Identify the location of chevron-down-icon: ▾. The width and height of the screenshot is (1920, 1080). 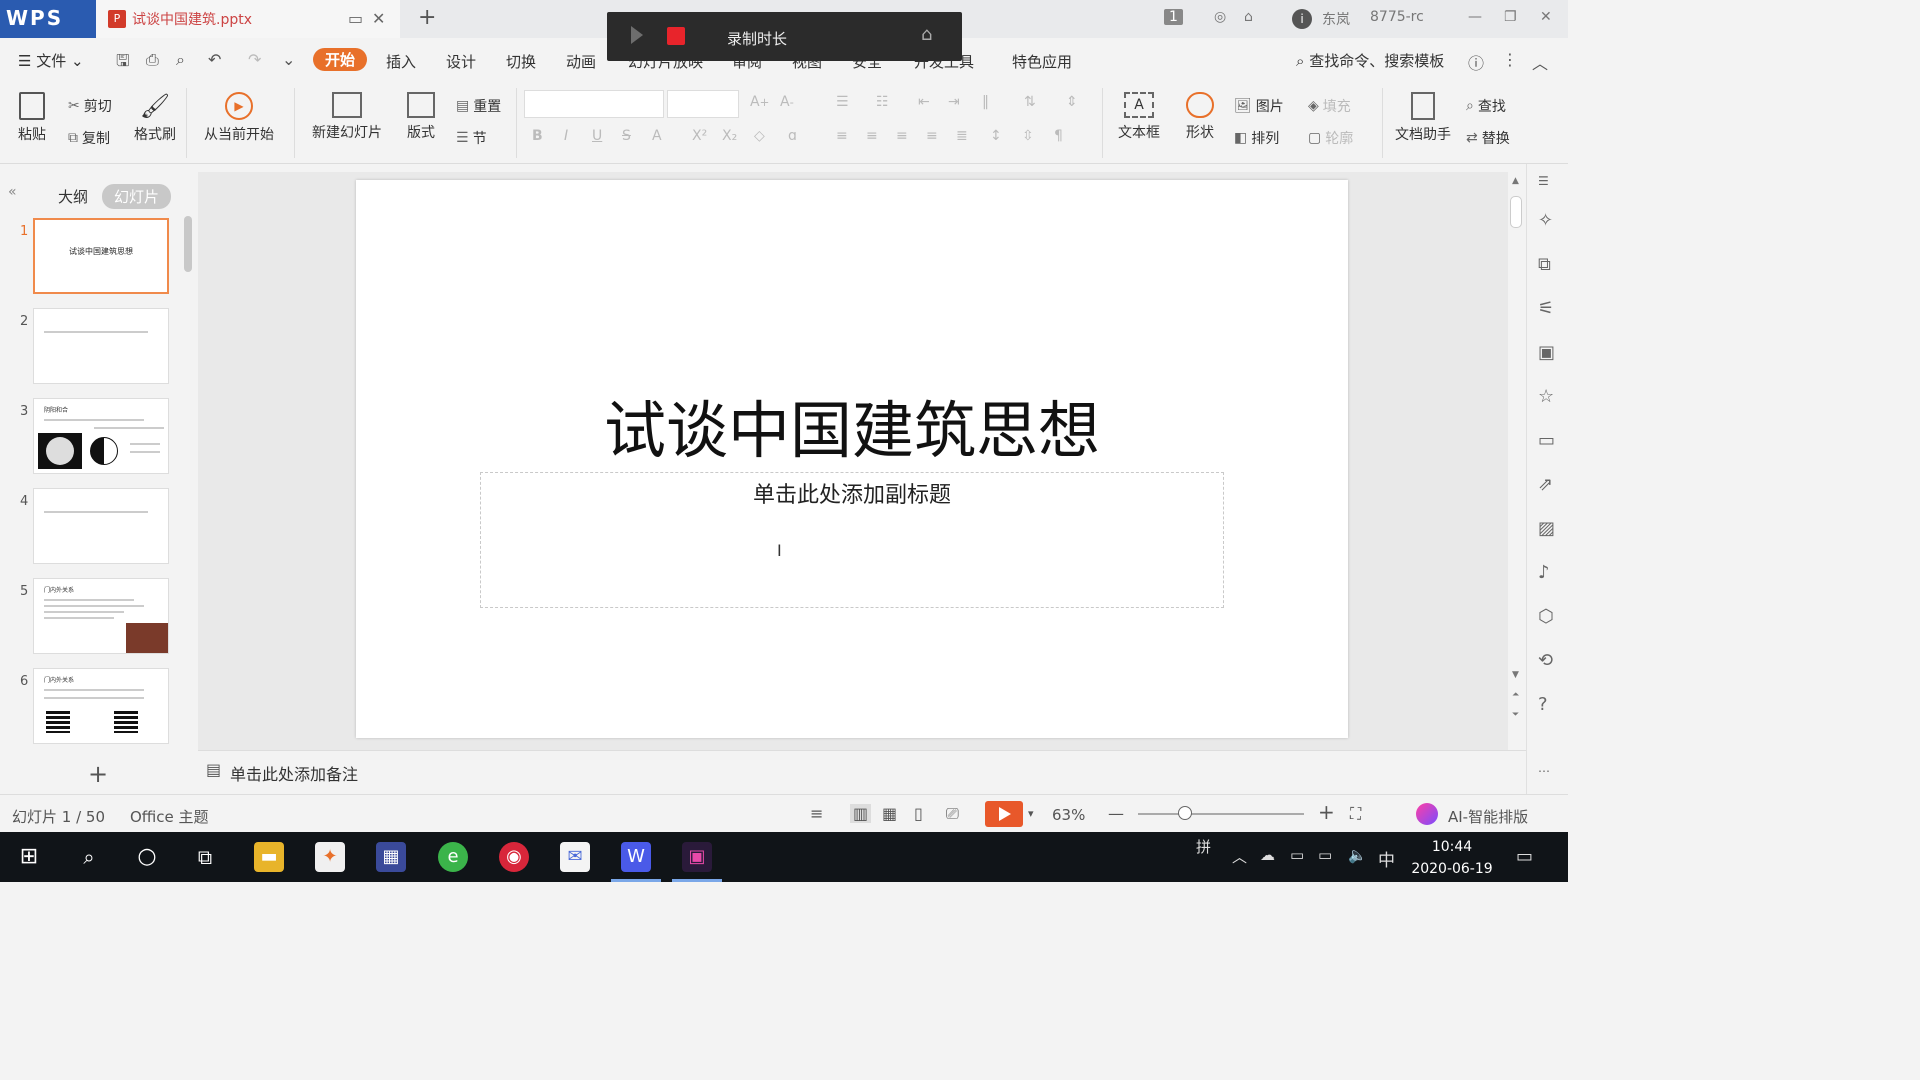
(1031, 813).